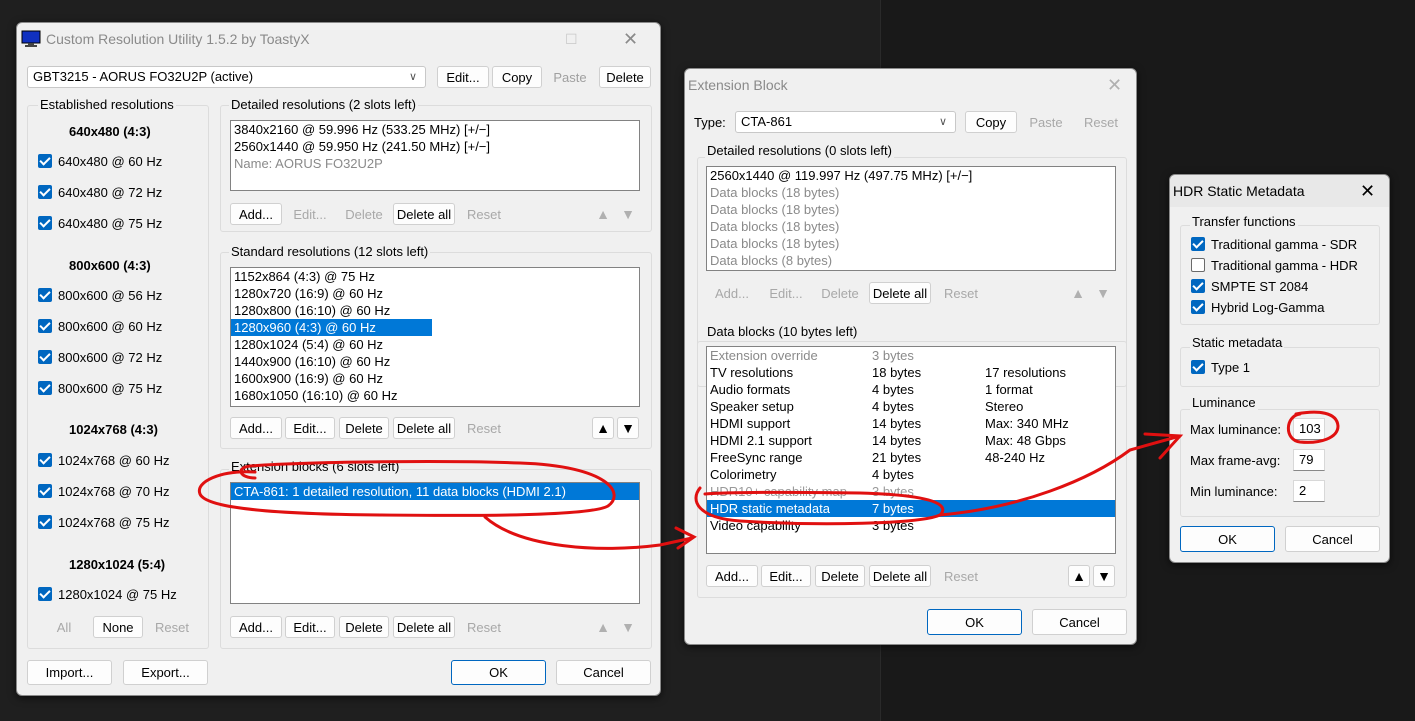  What do you see at coordinates (435, 146) in the screenshot?
I see `list-item: 2560x1440 @ 59.950 Hz (241.50 MHz) [+/−]` at bounding box center [435, 146].